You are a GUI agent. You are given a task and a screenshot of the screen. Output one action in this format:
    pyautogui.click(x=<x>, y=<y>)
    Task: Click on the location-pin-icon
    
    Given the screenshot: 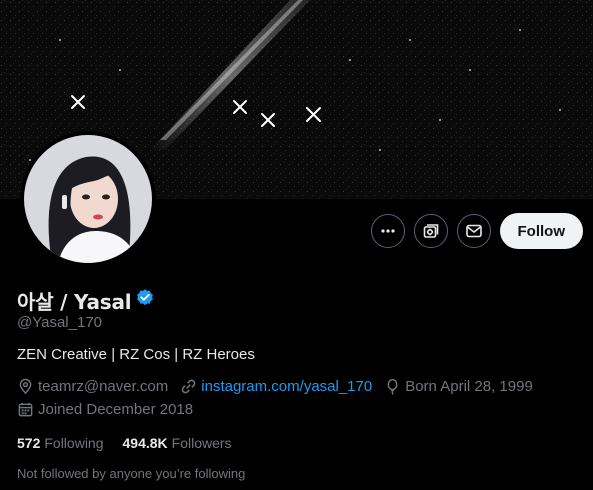 What is the action you would take?
    pyautogui.click(x=25, y=386)
    